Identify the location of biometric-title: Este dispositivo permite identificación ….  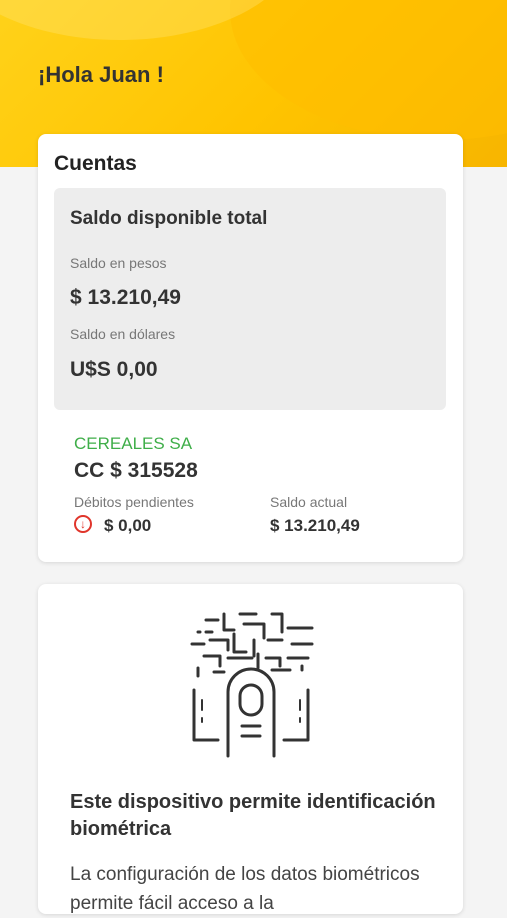
(253, 815).